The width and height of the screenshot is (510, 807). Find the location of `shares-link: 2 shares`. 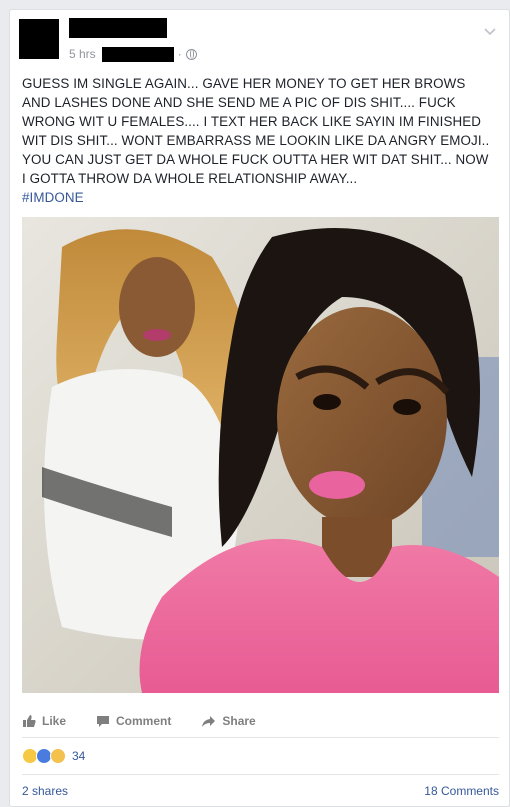

shares-link: 2 shares is located at coordinates (45, 791).